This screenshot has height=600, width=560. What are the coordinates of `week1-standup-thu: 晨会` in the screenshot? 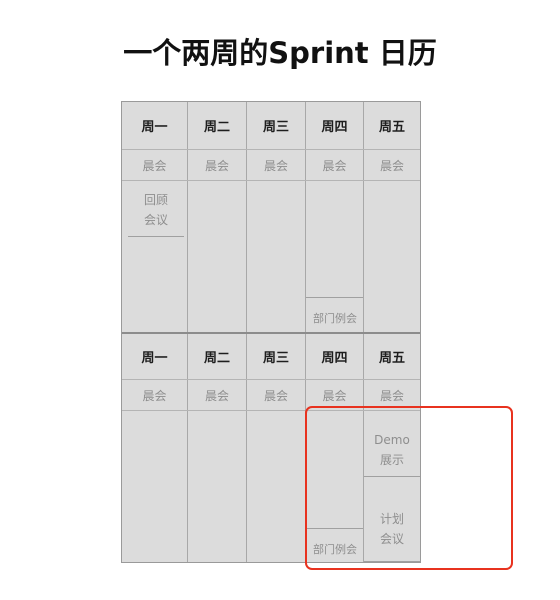 It's located at (334, 165).